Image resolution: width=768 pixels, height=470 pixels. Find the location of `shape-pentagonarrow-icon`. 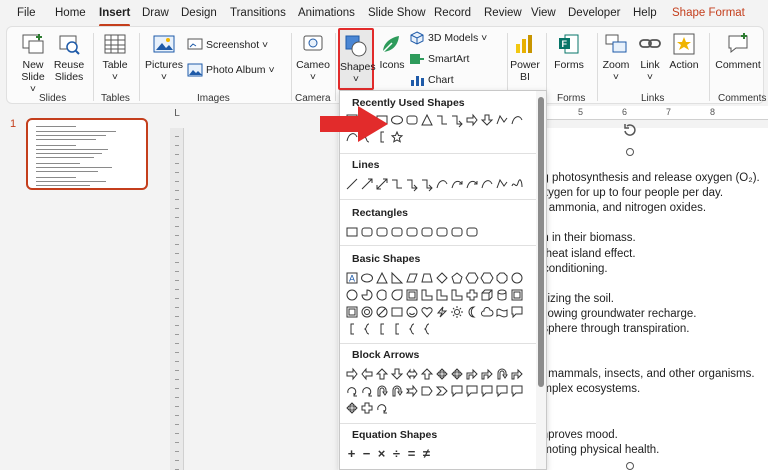

shape-pentagonarrow-icon is located at coordinates (426, 391).